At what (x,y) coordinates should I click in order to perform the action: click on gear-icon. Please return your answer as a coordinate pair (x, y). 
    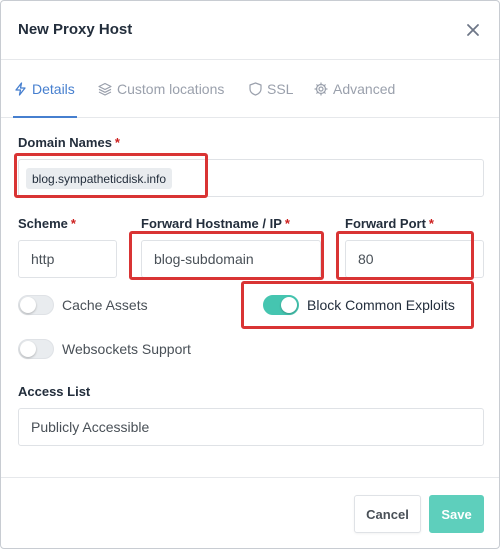
    Looking at the image, I should click on (321, 89).